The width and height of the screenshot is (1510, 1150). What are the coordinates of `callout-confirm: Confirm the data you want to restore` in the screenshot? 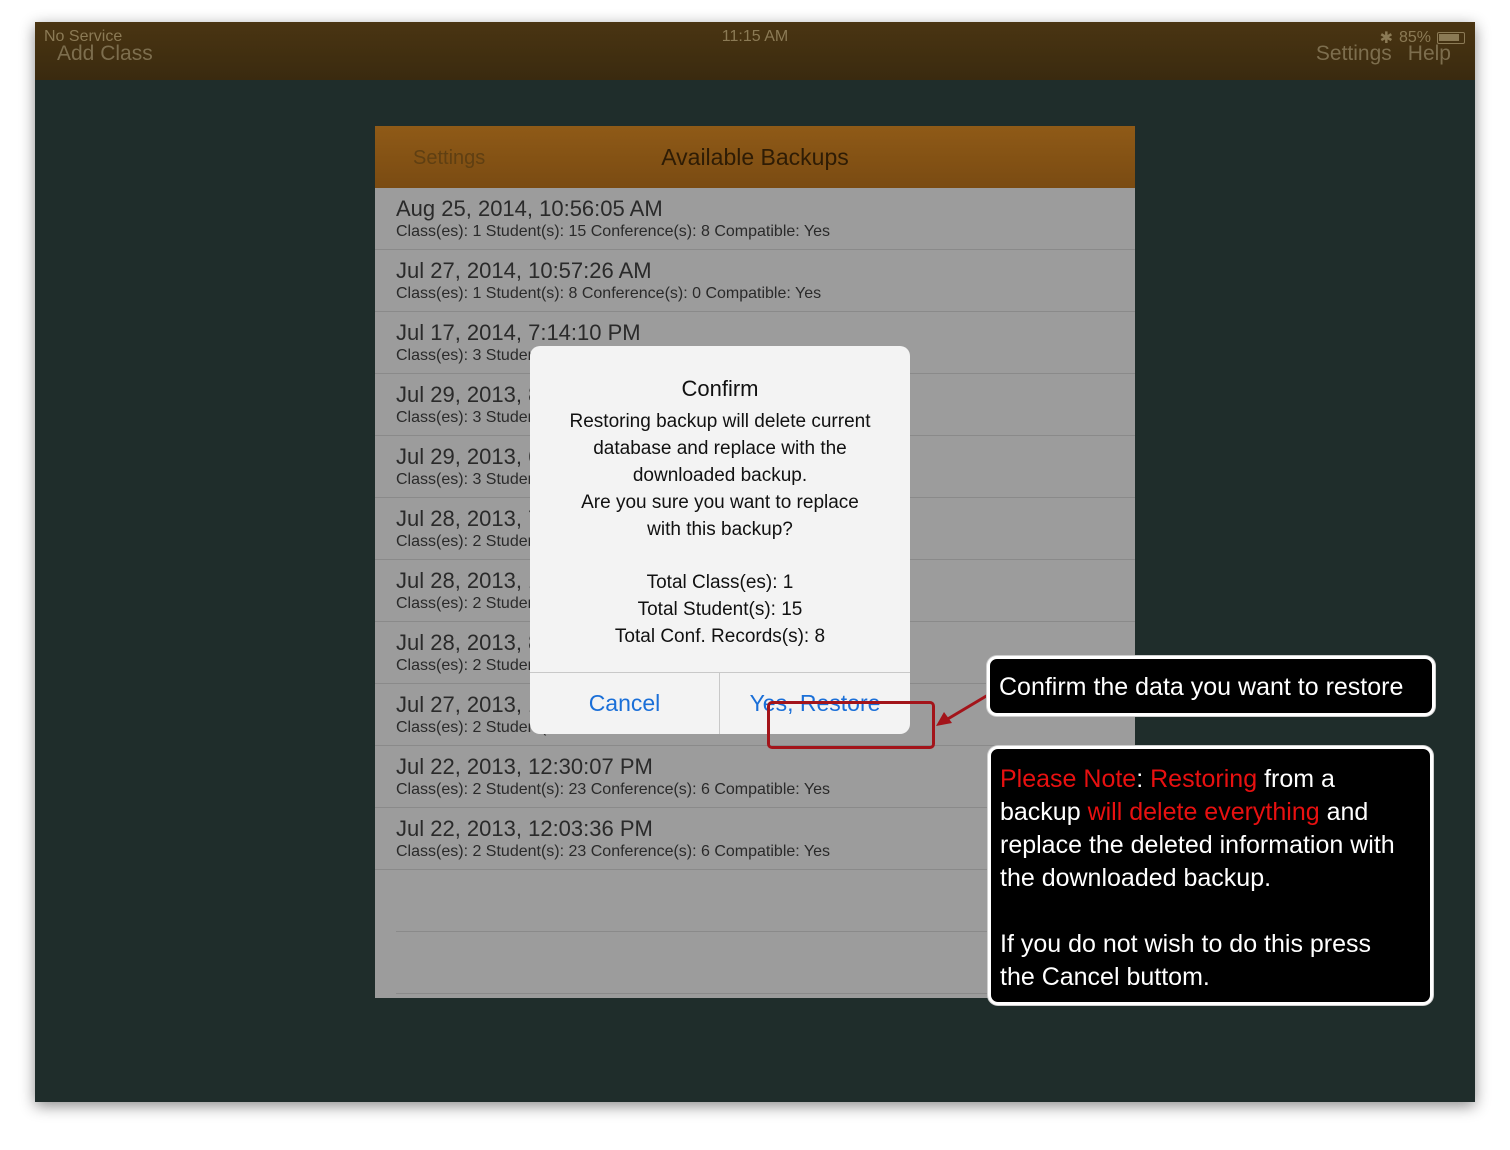 It's located at (1211, 686).